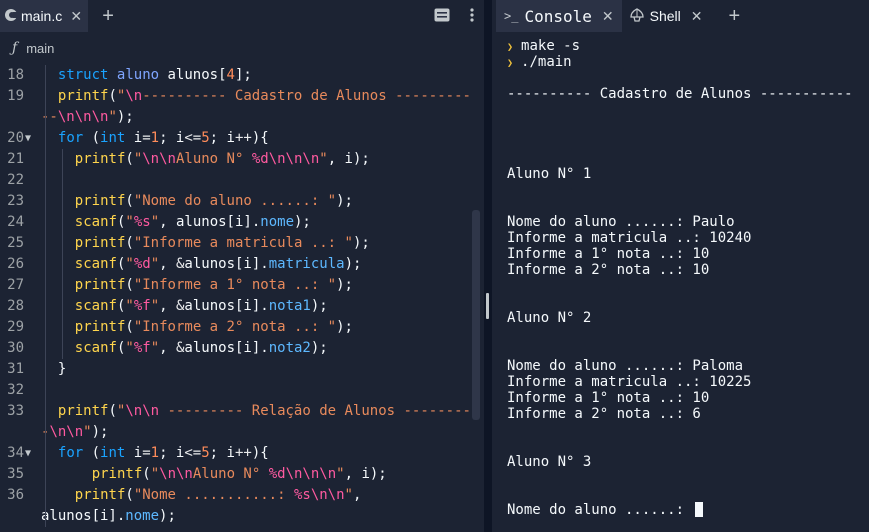  Describe the element at coordinates (306, 96) in the screenshot. I see `code-token: ---------- Cadastro de Alunos ---------` at that location.